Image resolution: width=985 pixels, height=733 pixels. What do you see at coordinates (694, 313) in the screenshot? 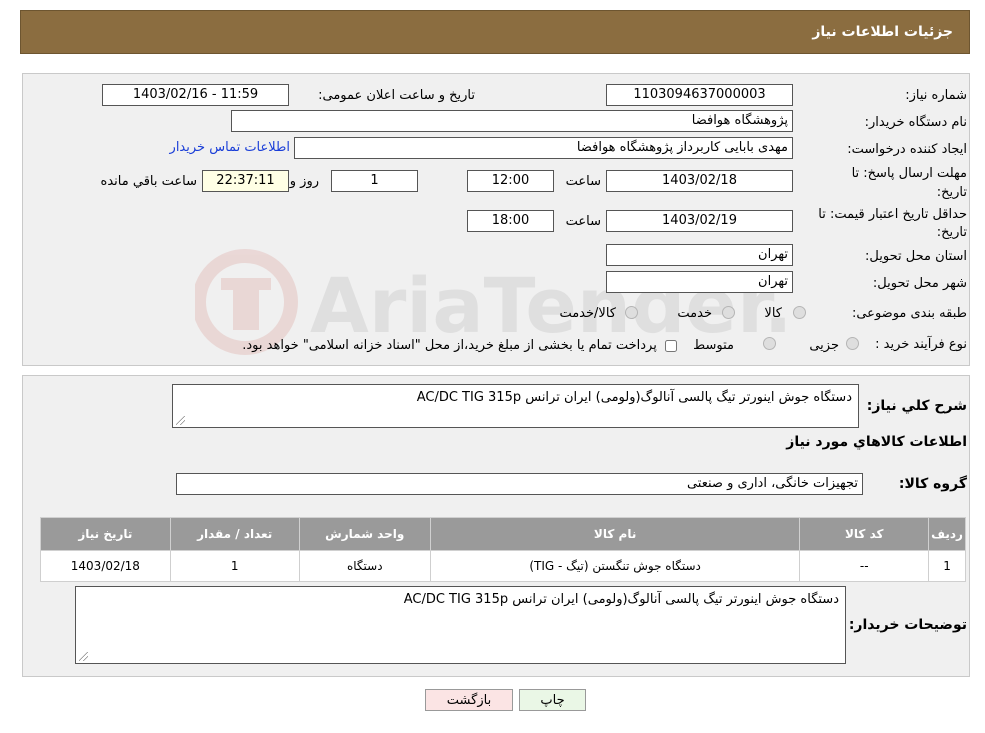
I see `category-option-service: خدمت` at bounding box center [694, 313].